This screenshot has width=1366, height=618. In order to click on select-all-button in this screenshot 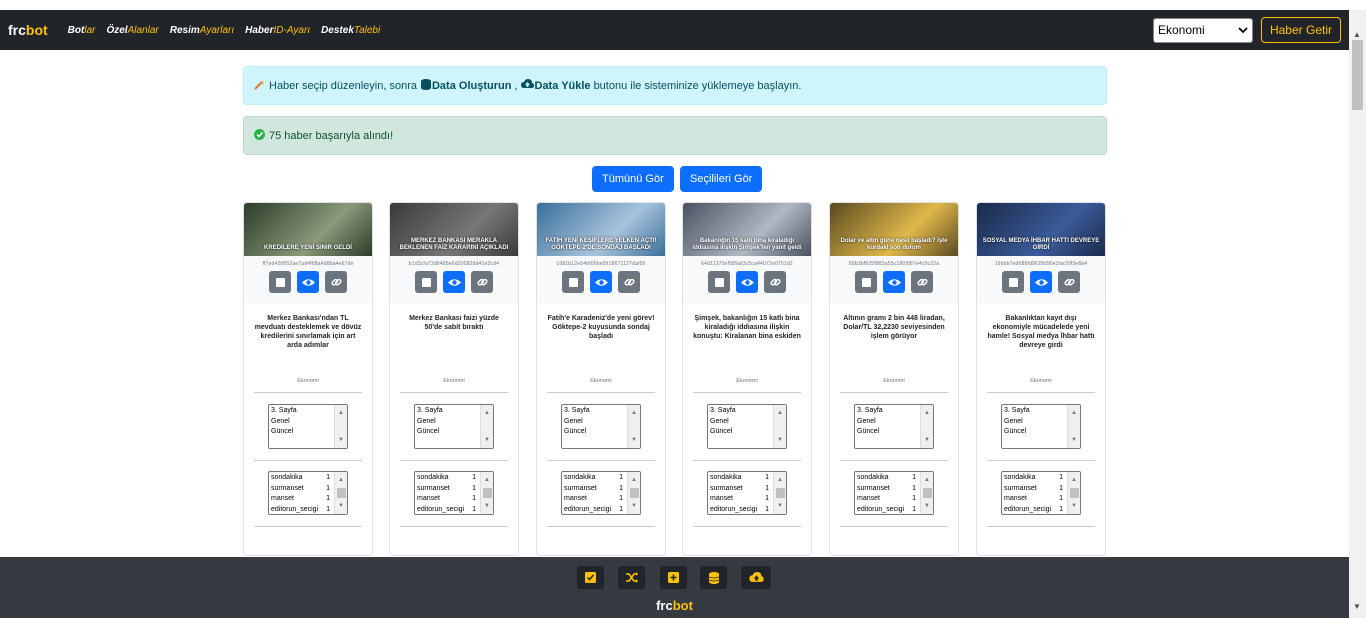, I will do `click(590, 577)`.